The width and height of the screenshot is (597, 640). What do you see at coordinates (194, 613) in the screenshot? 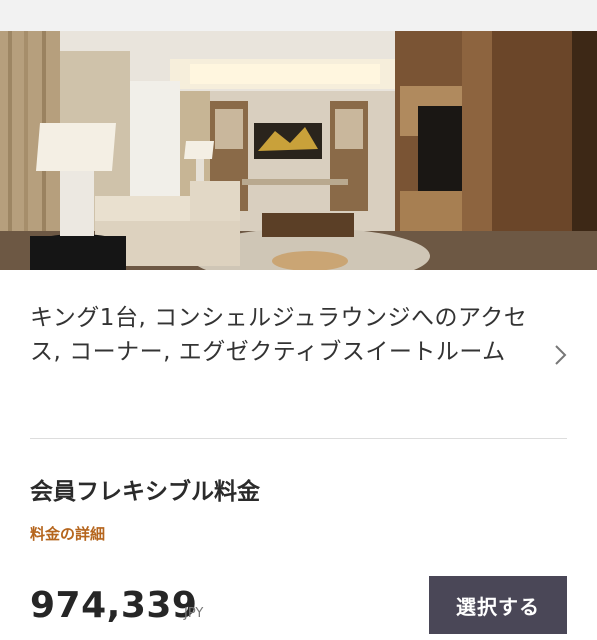
I see `currency-label: JPY` at bounding box center [194, 613].